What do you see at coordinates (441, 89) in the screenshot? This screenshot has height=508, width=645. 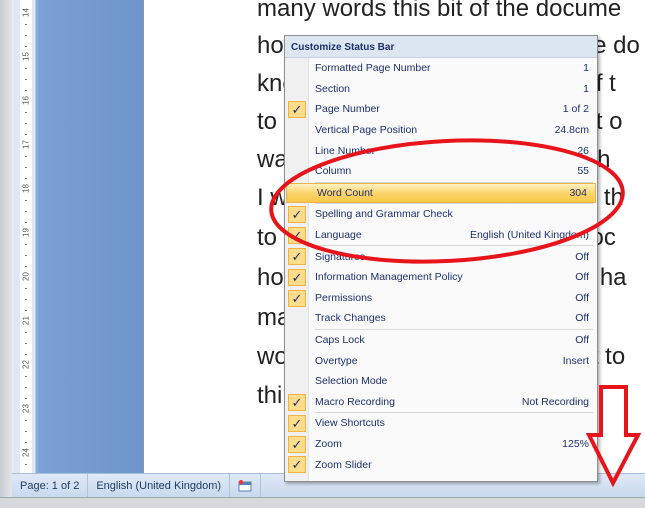 I see `menu-item-section: Section 1` at bounding box center [441, 89].